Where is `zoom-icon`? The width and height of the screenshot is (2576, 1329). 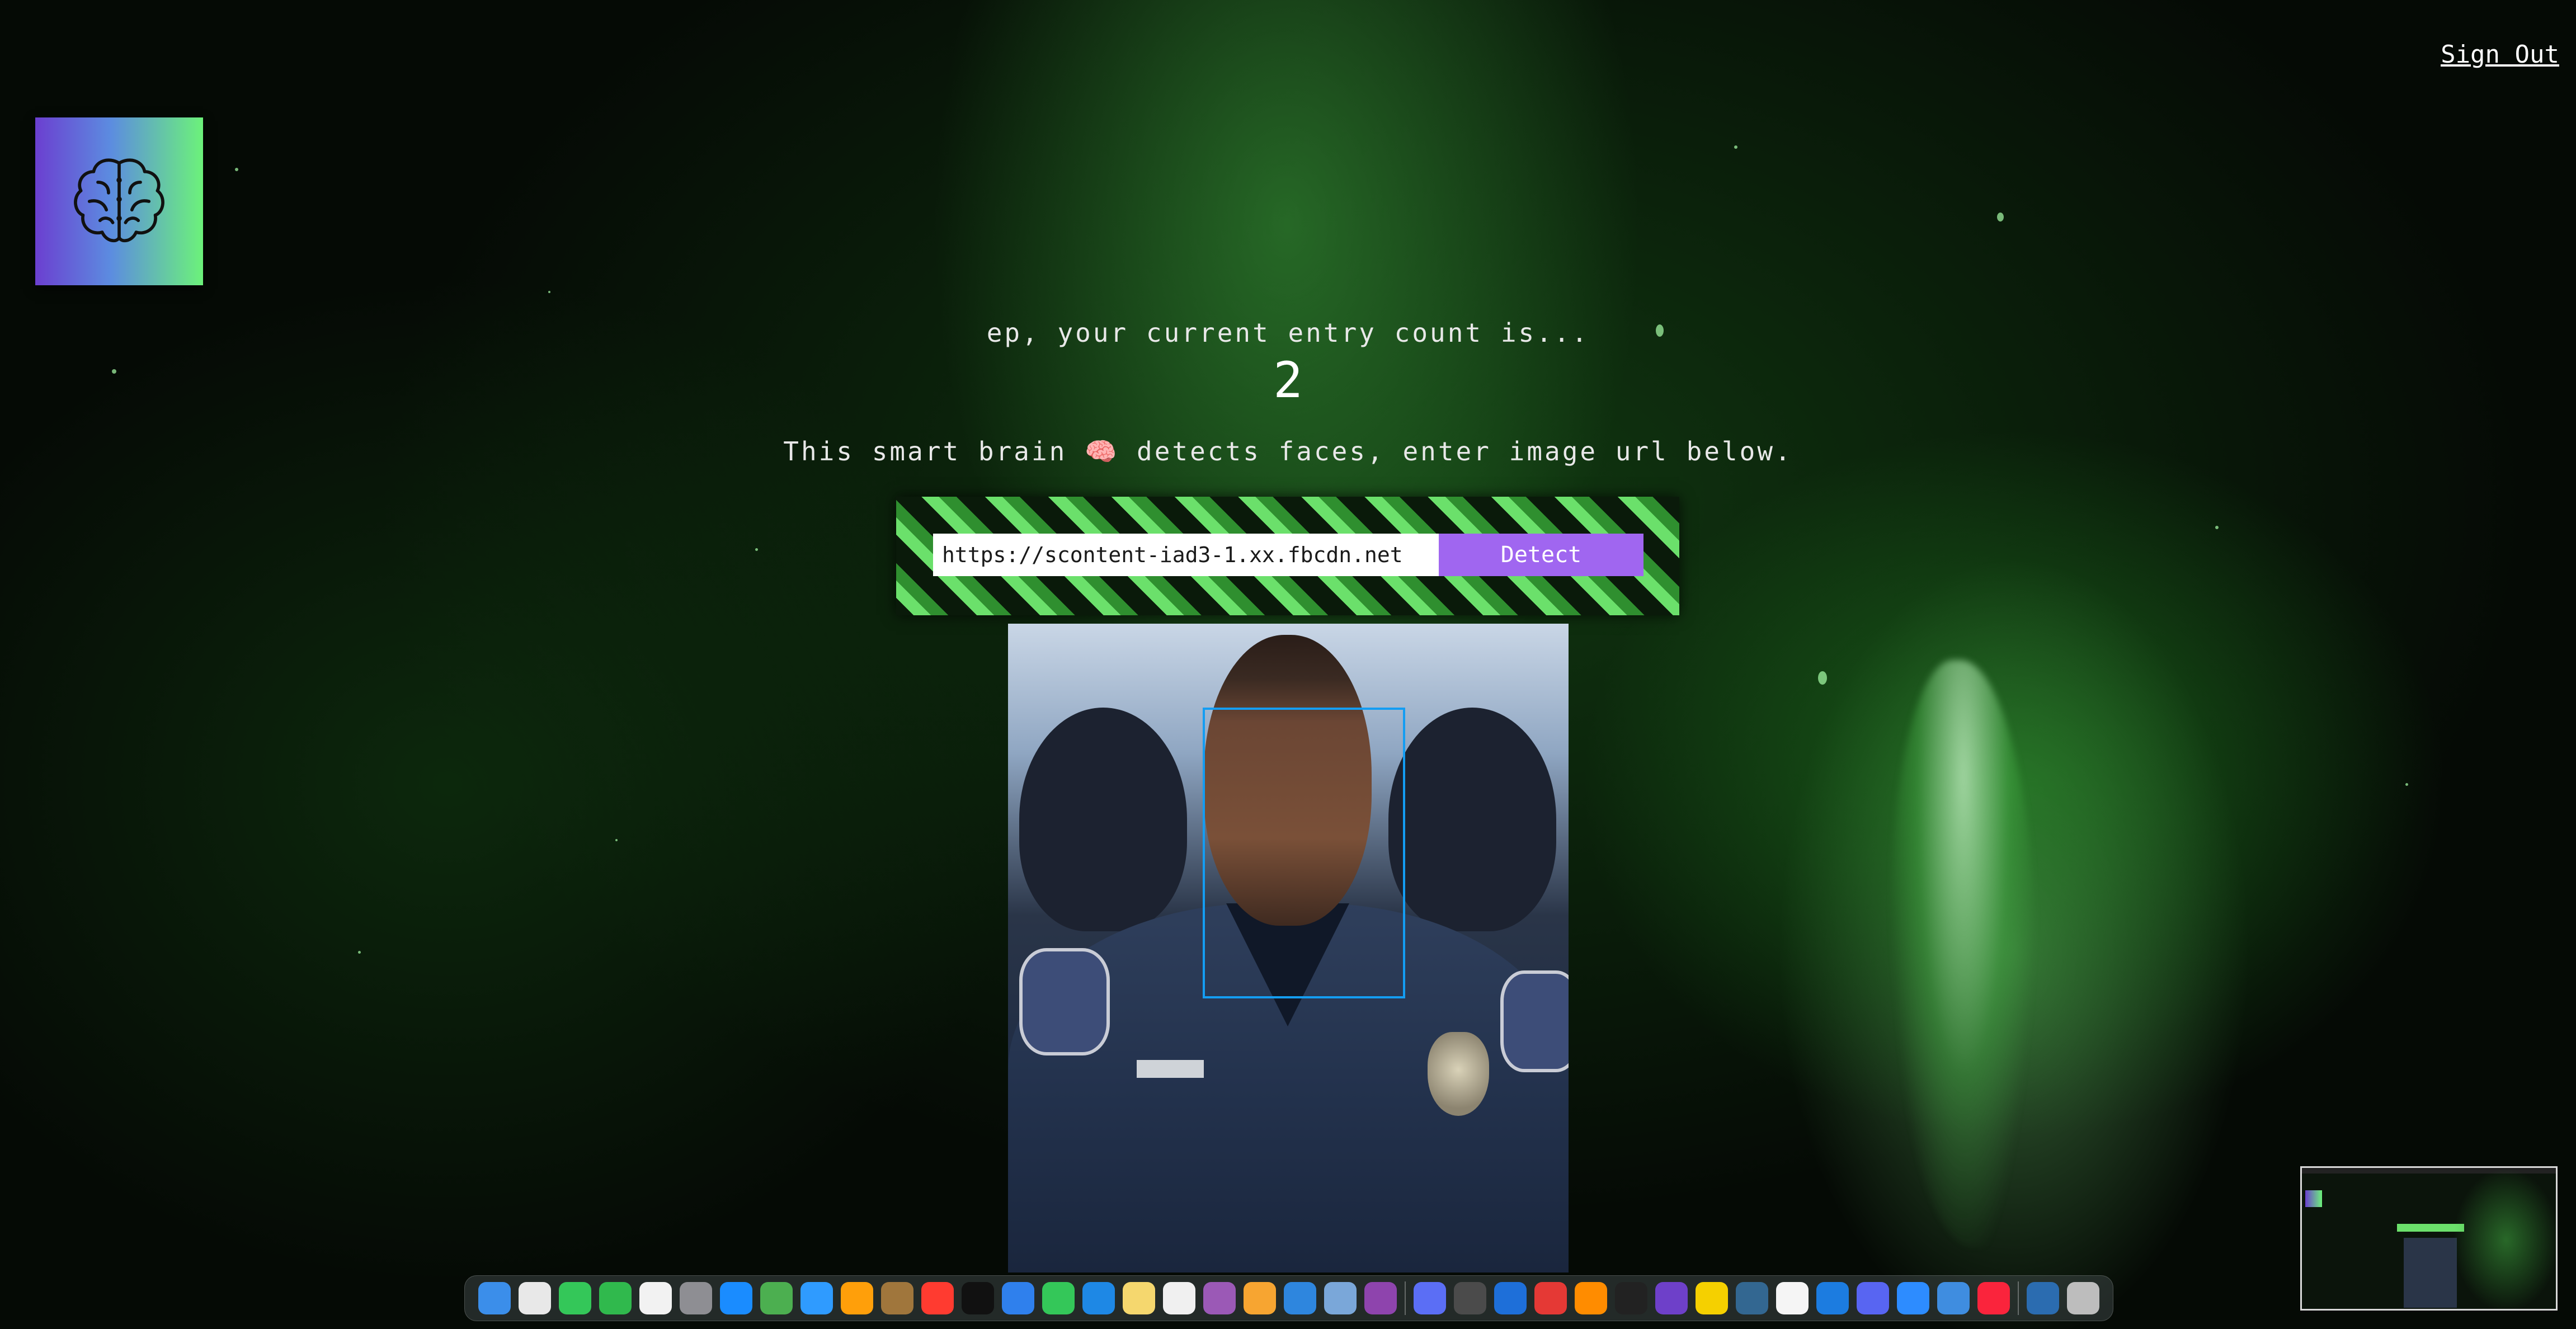 zoom-icon is located at coordinates (1913, 1298).